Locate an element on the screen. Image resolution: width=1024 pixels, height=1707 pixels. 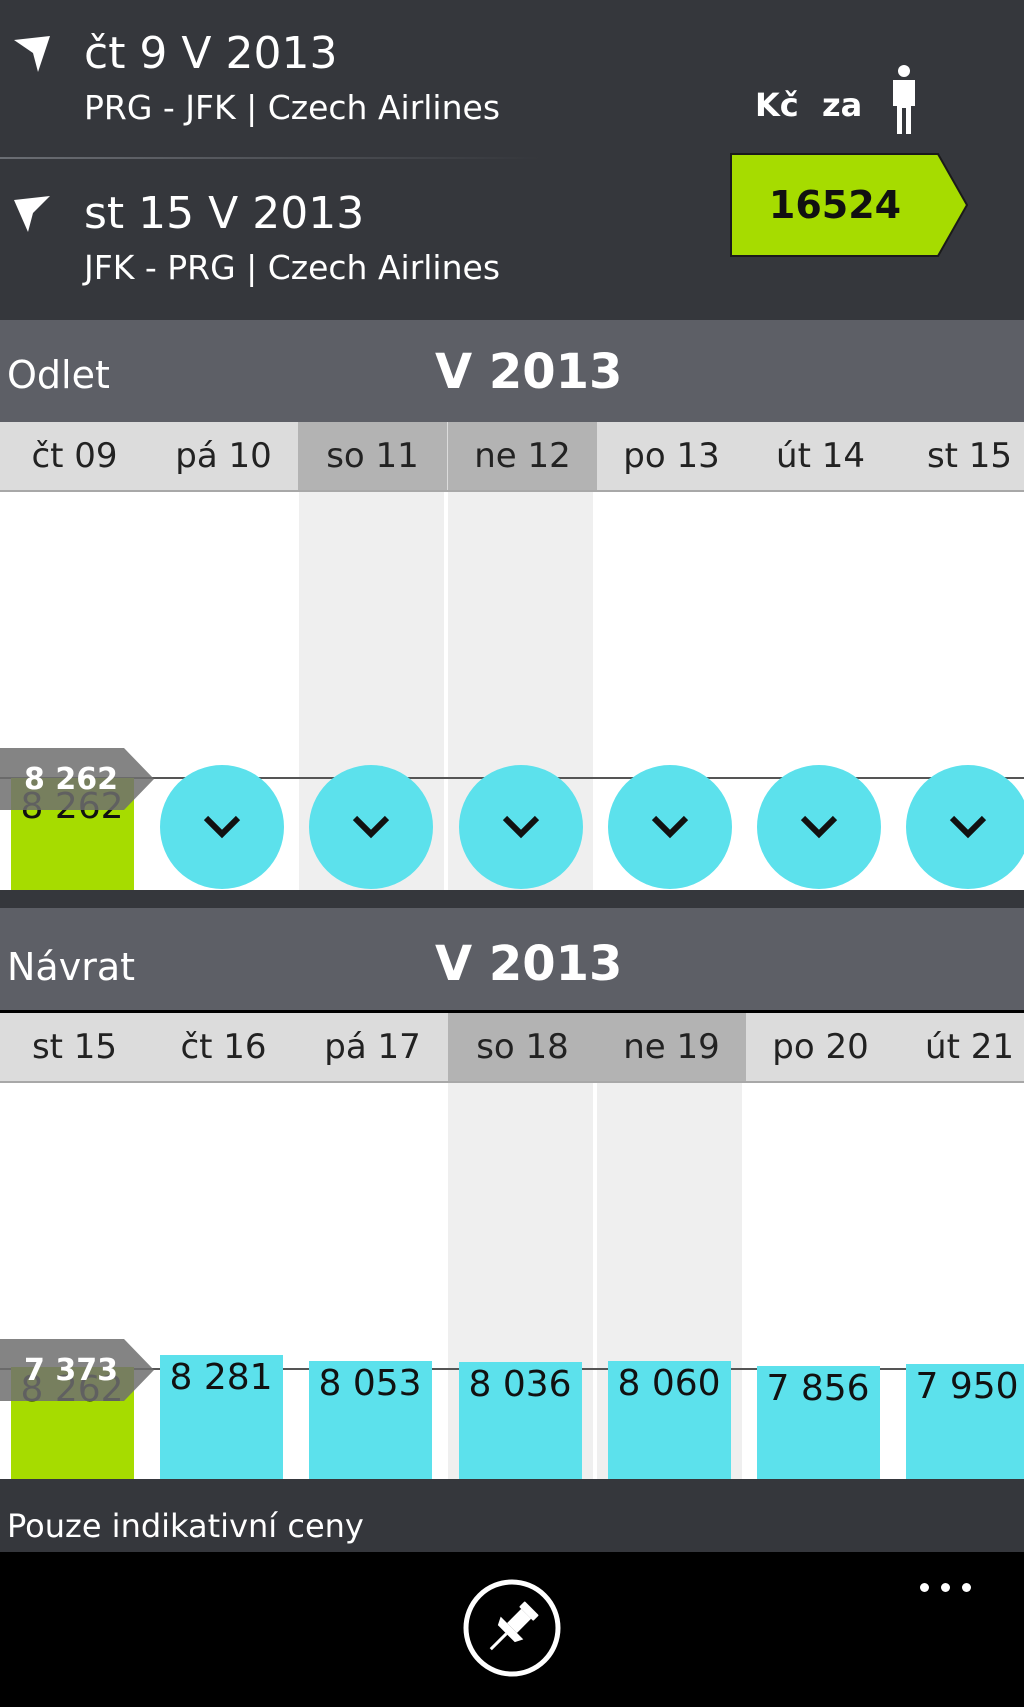
price-marker-value: 8 262 is located at coordinates (71, 779).